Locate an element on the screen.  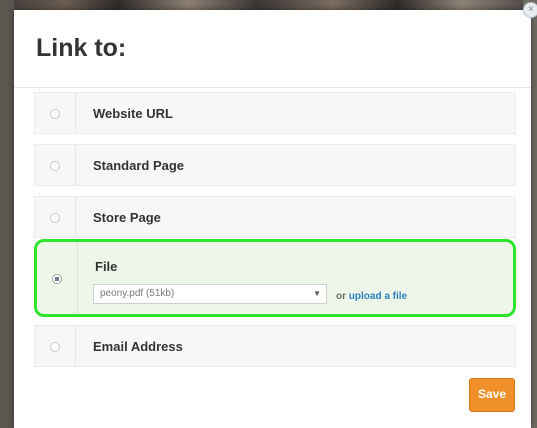
radio-dot is located at coordinates (57, 279).